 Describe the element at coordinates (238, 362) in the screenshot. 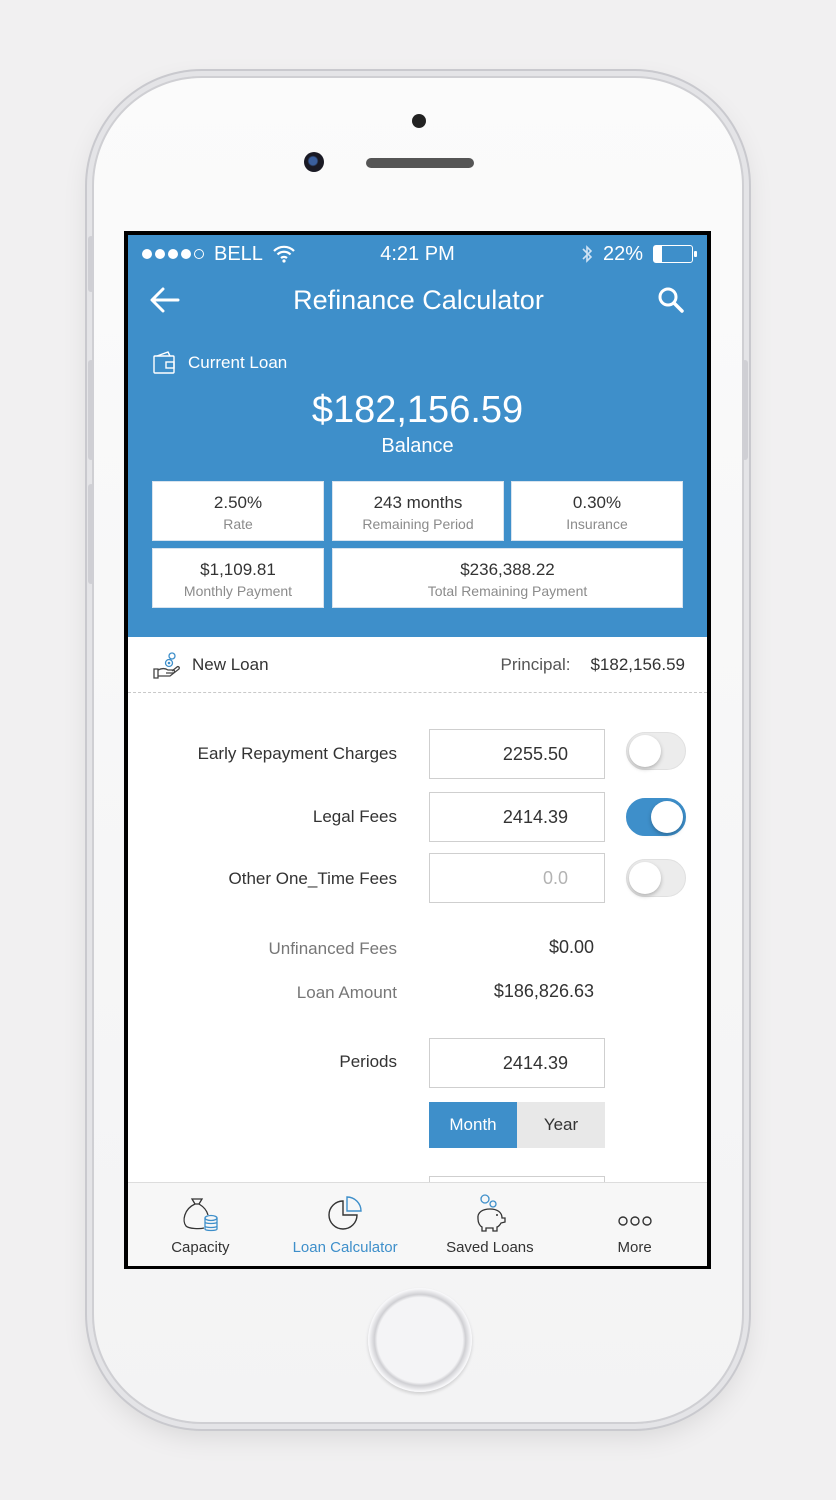

I see `current-loan-label: Current Loan` at that location.